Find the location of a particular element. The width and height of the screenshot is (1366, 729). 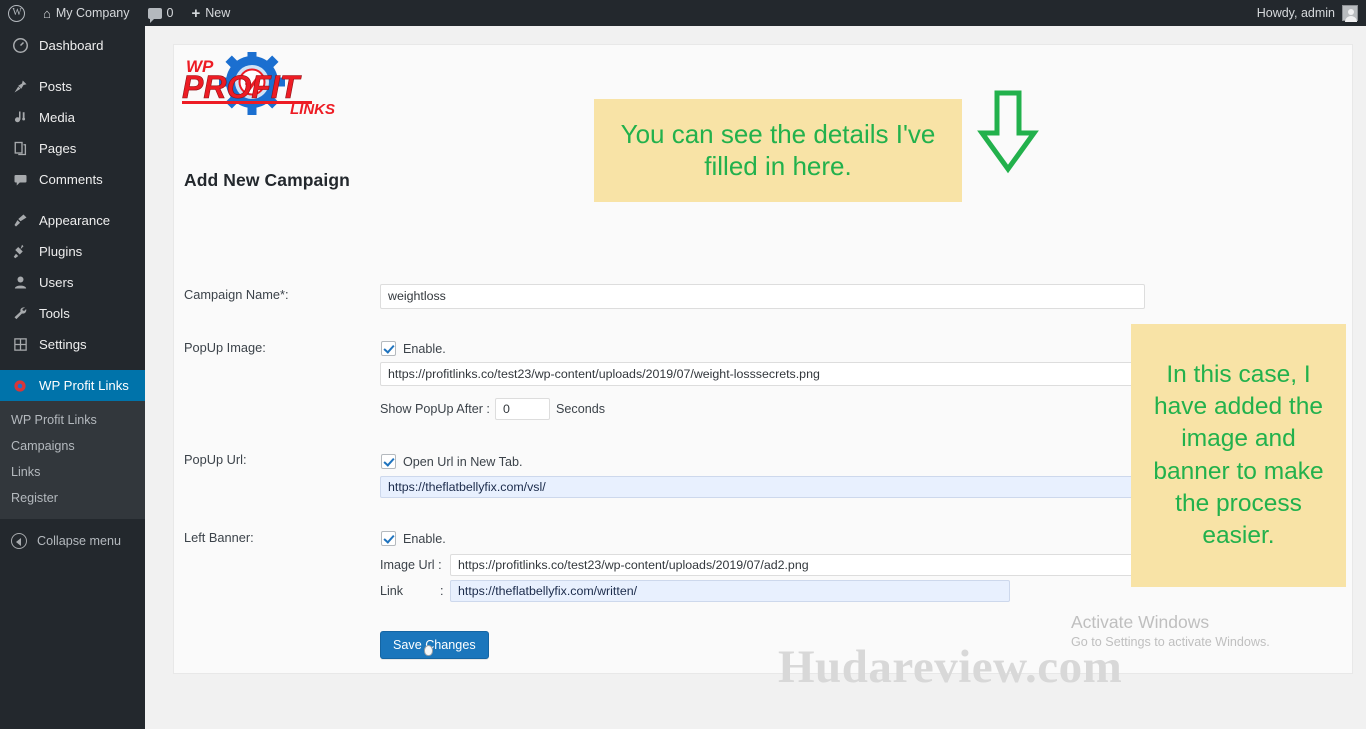

sidebar-item-posts: Posts is located at coordinates (72, 86).